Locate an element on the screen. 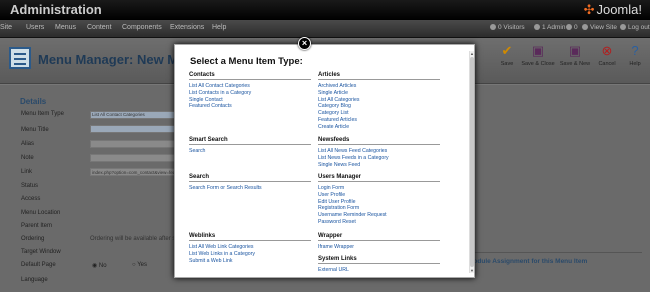 This screenshot has width=650, height=292. save-new-icon: ▣ is located at coordinates (575, 50).